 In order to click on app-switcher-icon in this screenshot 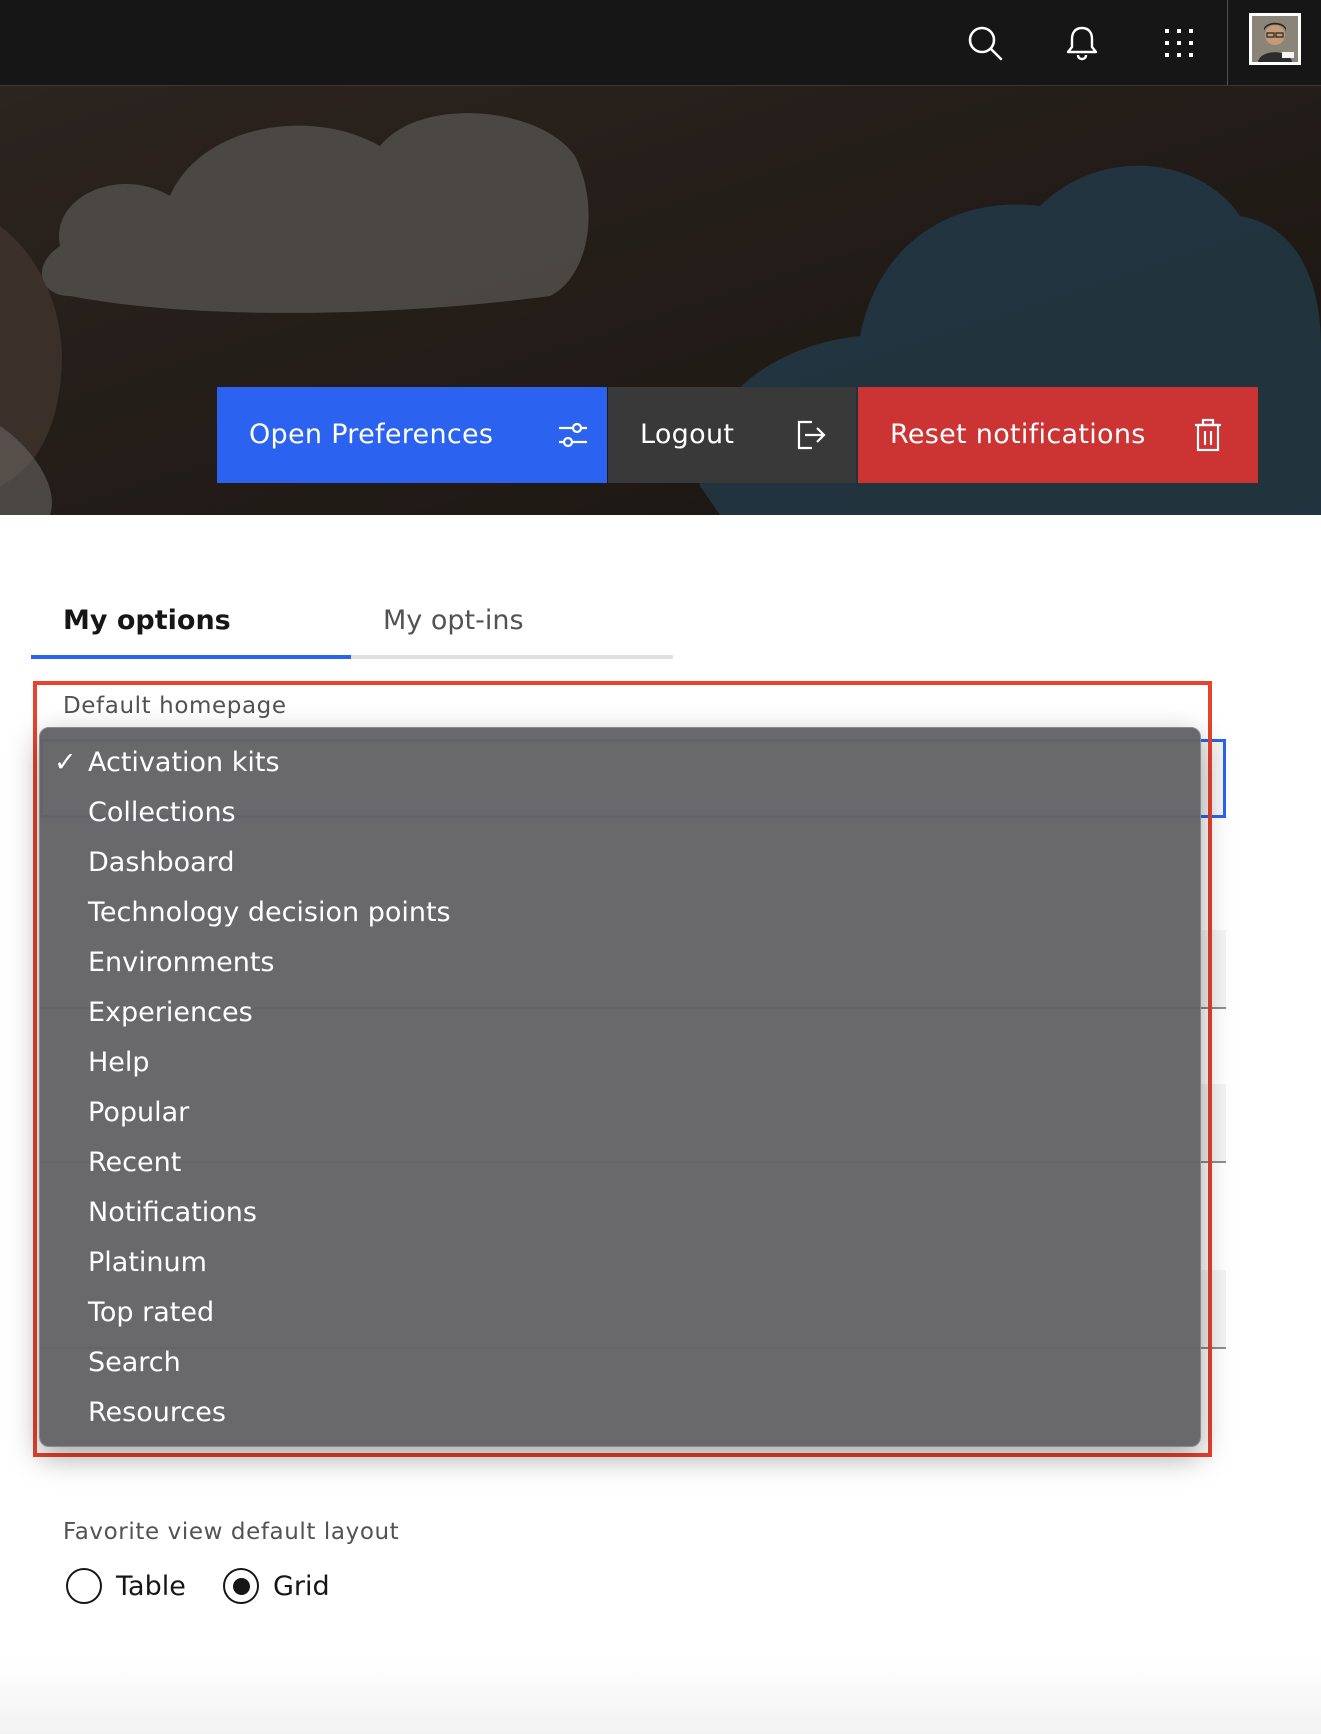, I will do `click(1179, 42)`.